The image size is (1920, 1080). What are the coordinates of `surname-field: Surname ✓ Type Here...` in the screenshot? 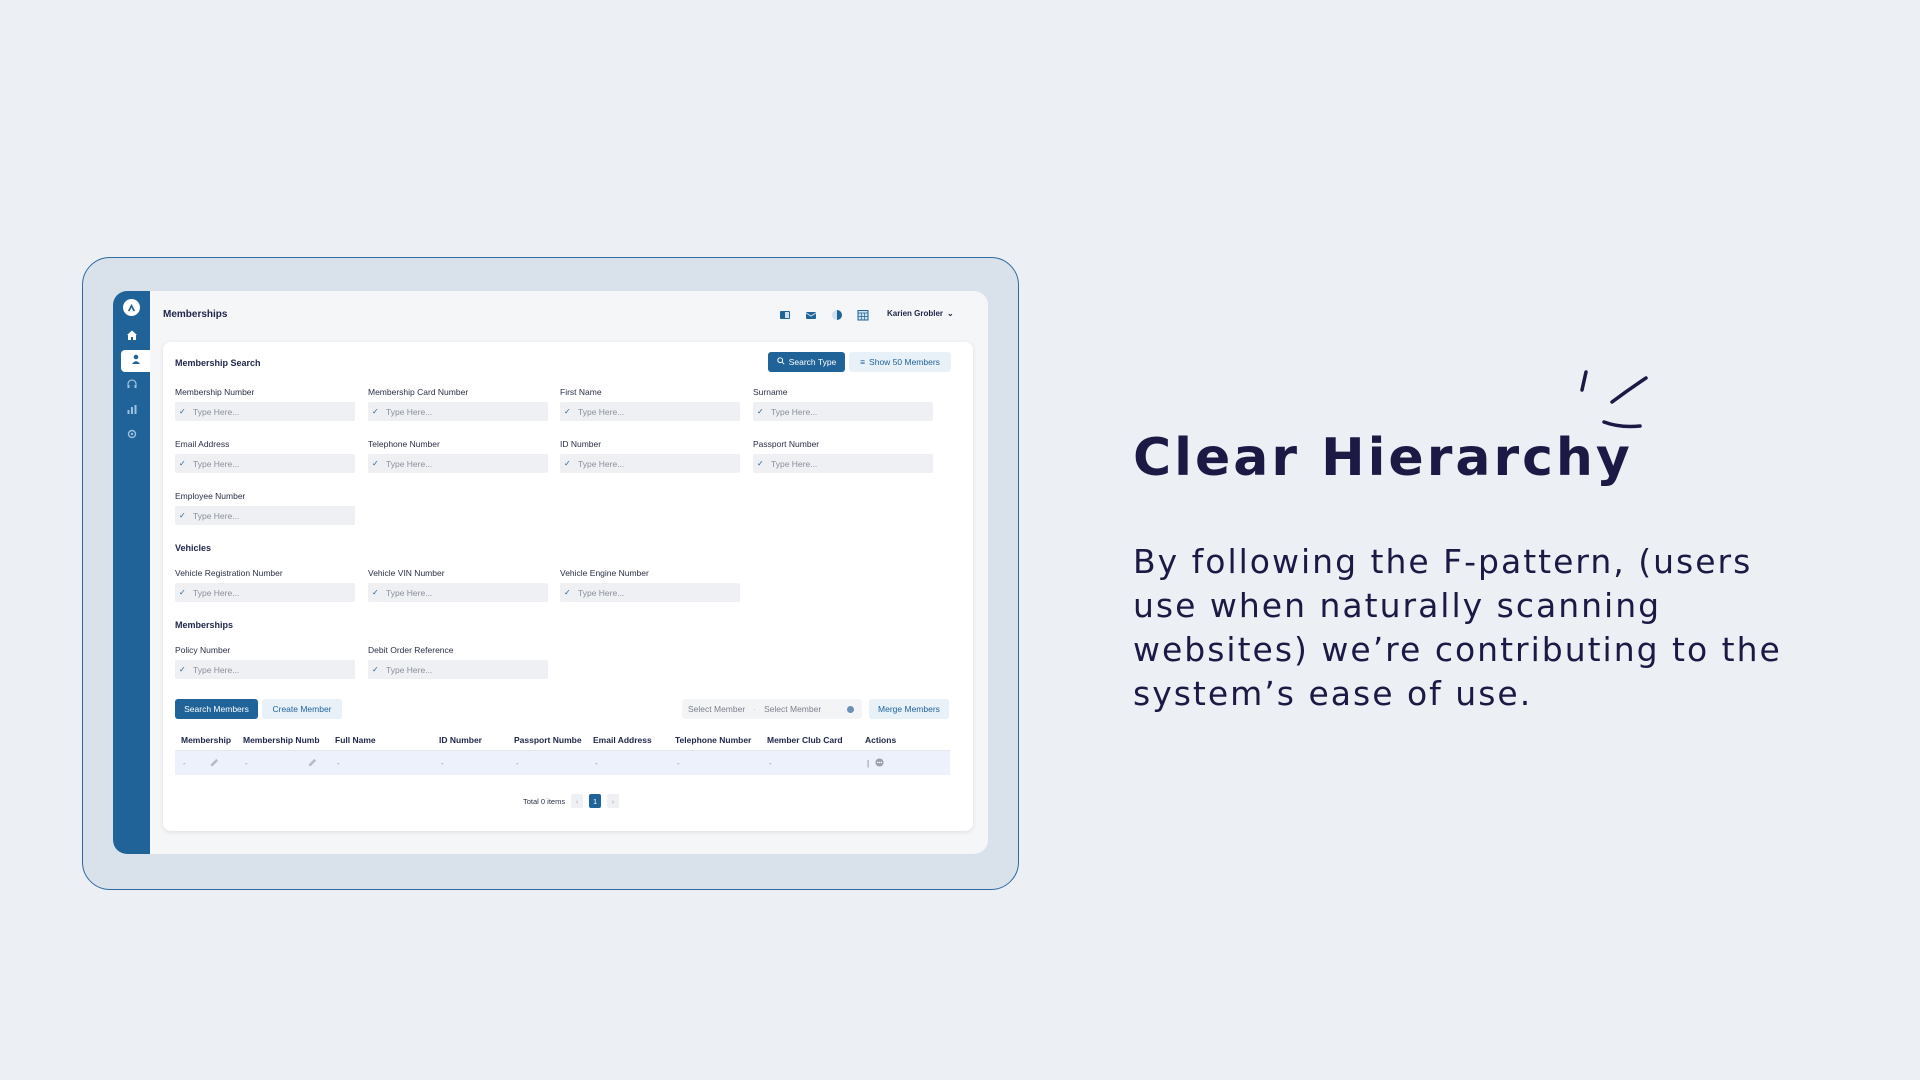 It's located at (843, 404).